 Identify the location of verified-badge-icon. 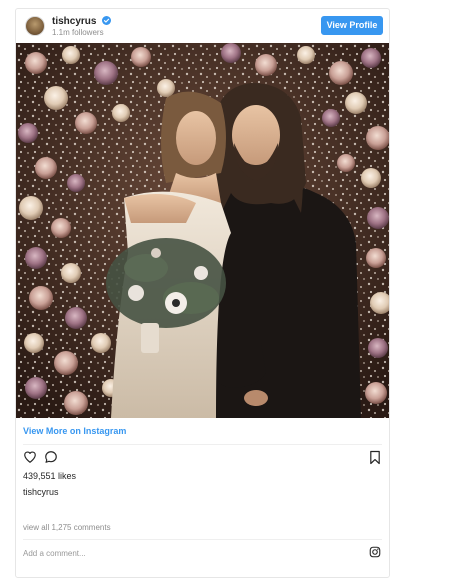
(107, 20).